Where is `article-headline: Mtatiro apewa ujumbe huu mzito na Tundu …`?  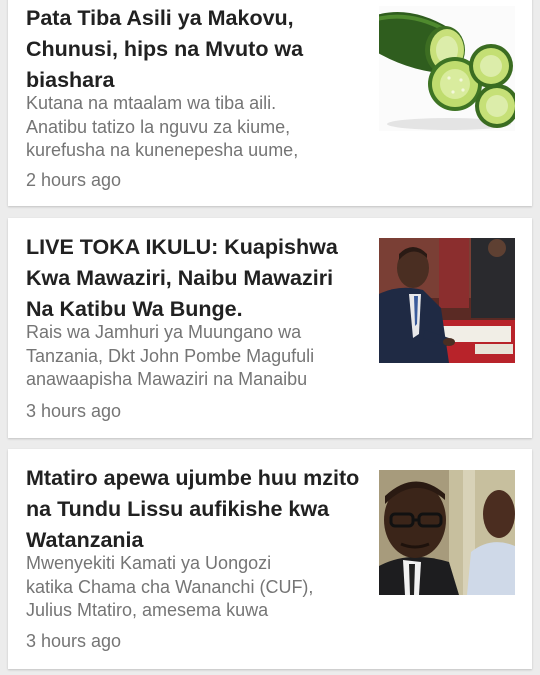 article-headline: Mtatiro apewa ujumbe huu mzito na Tundu … is located at coordinates (196, 509).